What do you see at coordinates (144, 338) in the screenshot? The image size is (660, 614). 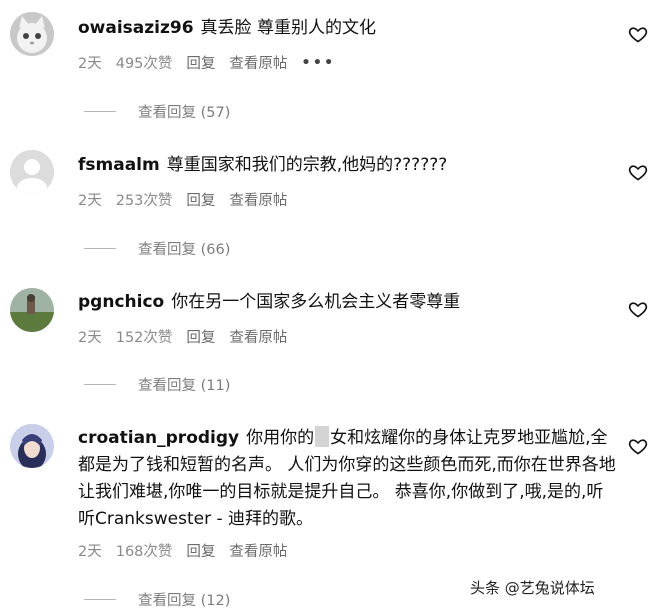 I see `like-count: 152次赞` at bounding box center [144, 338].